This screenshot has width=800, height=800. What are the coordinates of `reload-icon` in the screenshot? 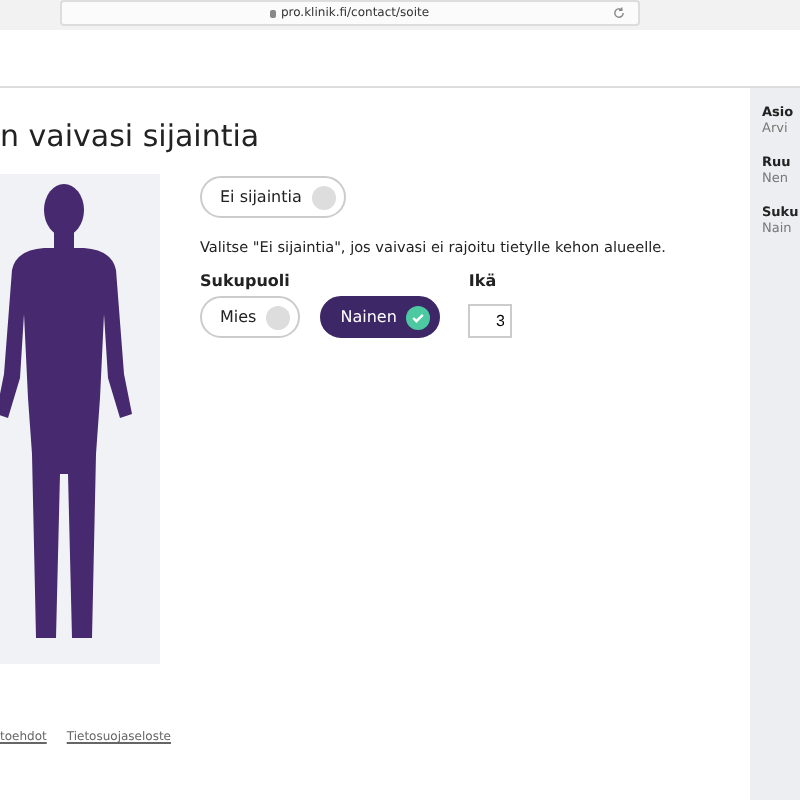 It's located at (619, 13).